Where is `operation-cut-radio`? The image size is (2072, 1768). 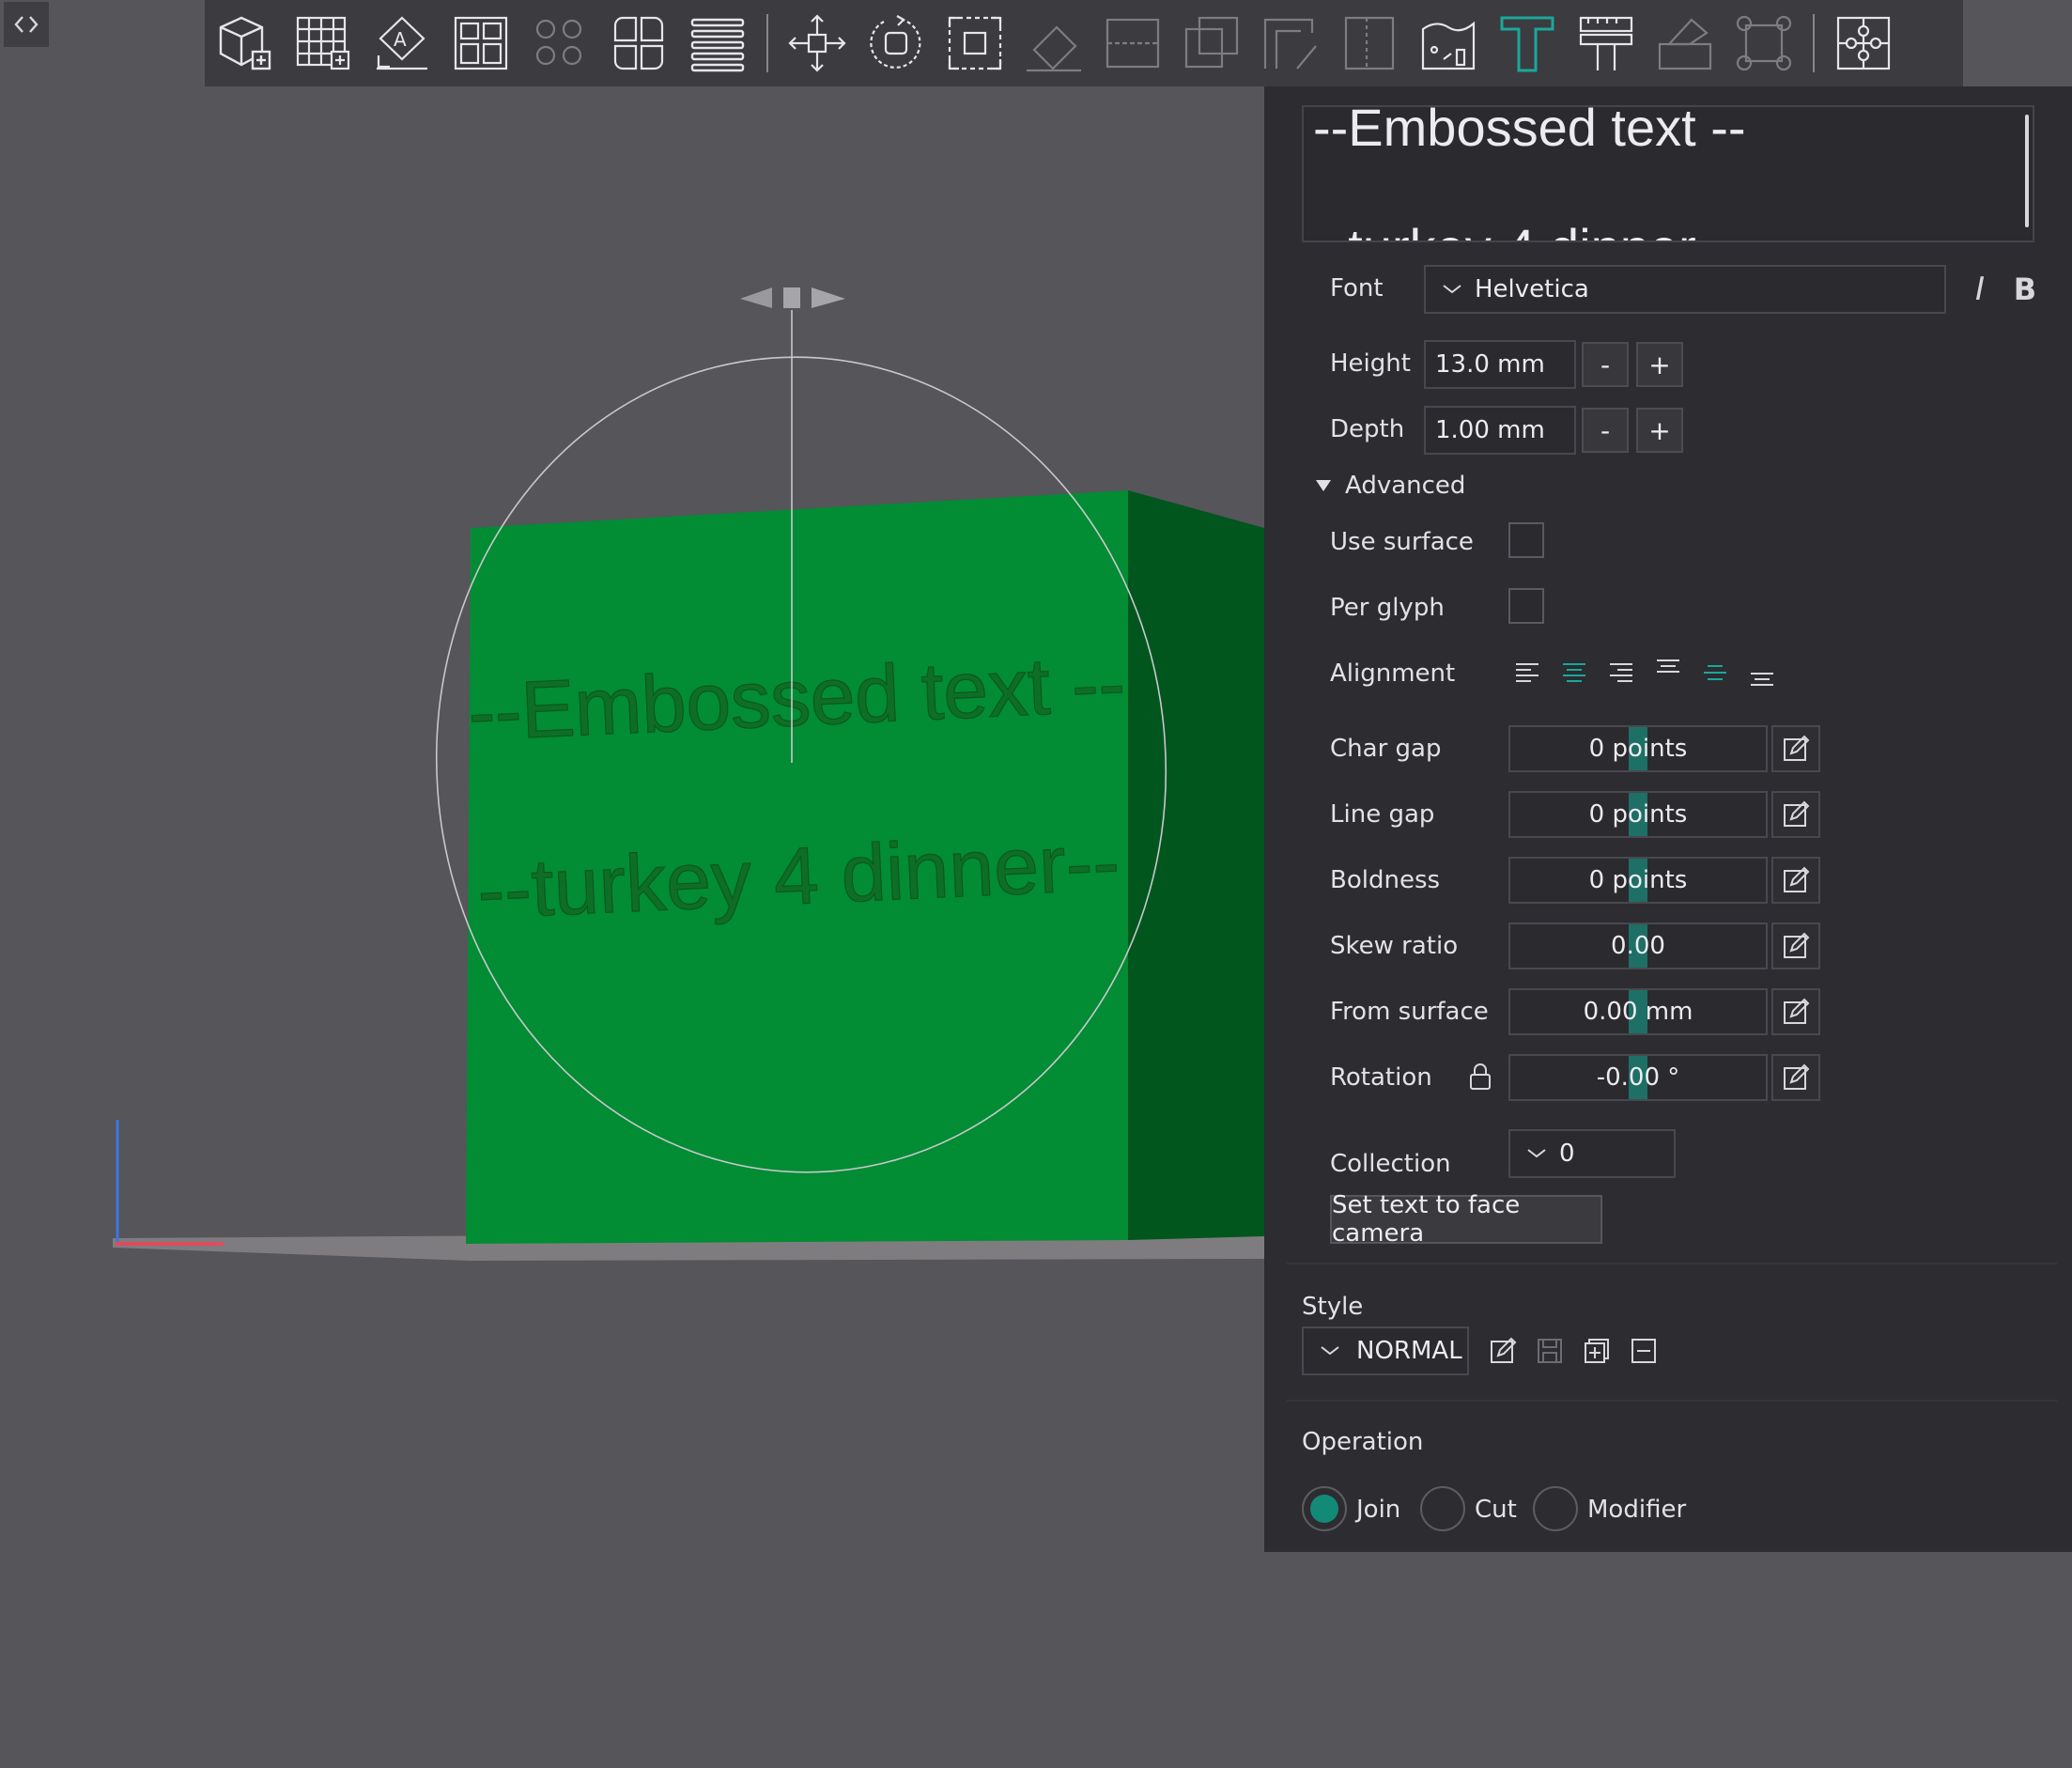 operation-cut-radio is located at coordinates (1442, 1508).